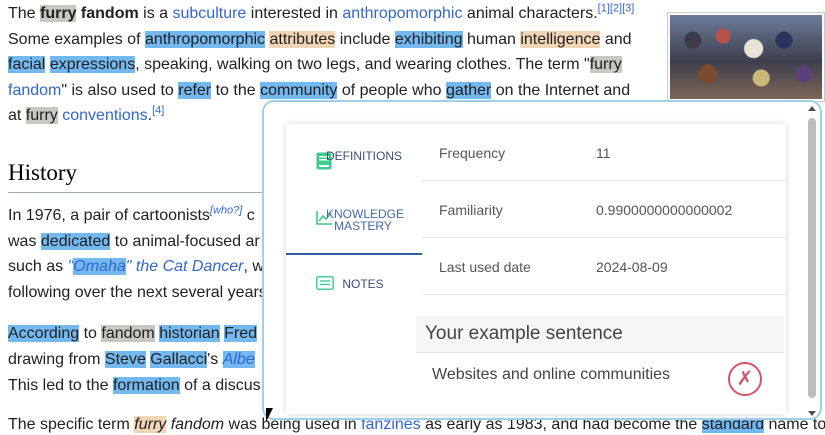  Describe the element at coordinates (354, 171) in the screenshot. I see `tab-definitions: DEFINITIONS` at that location.